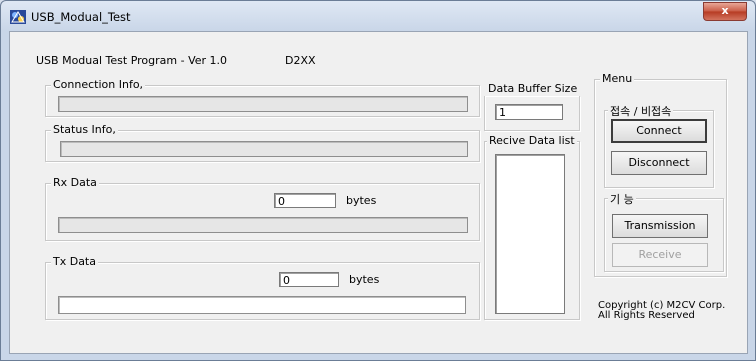 This screenshot has height=361, width=756. Describe the element at coordinates (364, 279) in the screenshot. I see `tx-bytes-unit: bytes` at that location.